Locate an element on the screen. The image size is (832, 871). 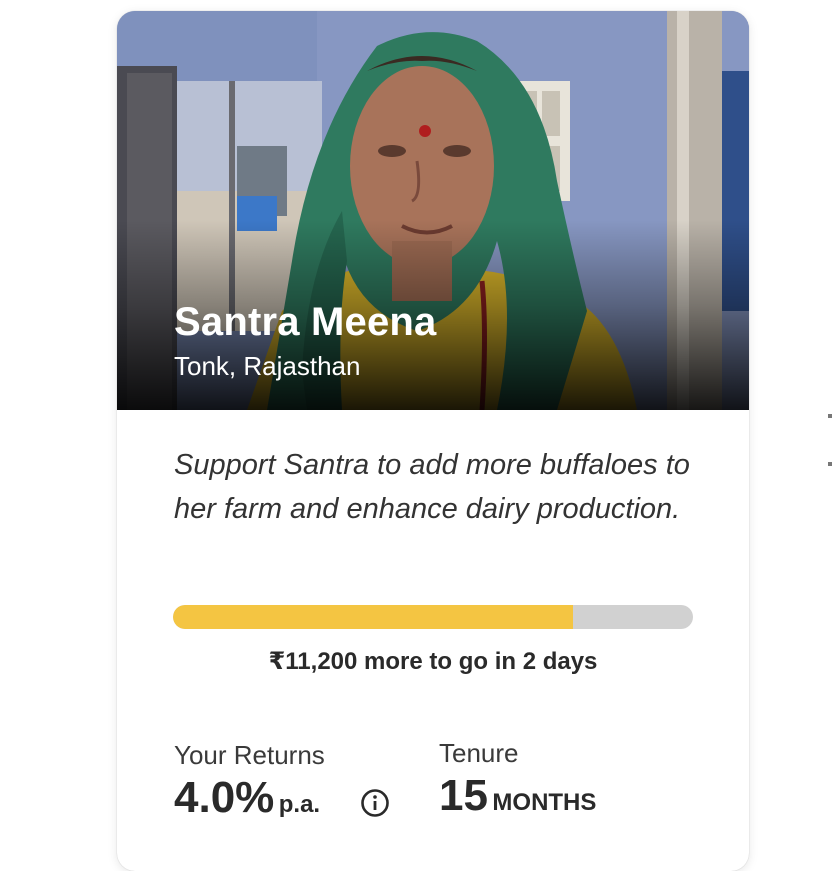
returns-value: 4.0% p.a. is located at coordinates (247, 803).